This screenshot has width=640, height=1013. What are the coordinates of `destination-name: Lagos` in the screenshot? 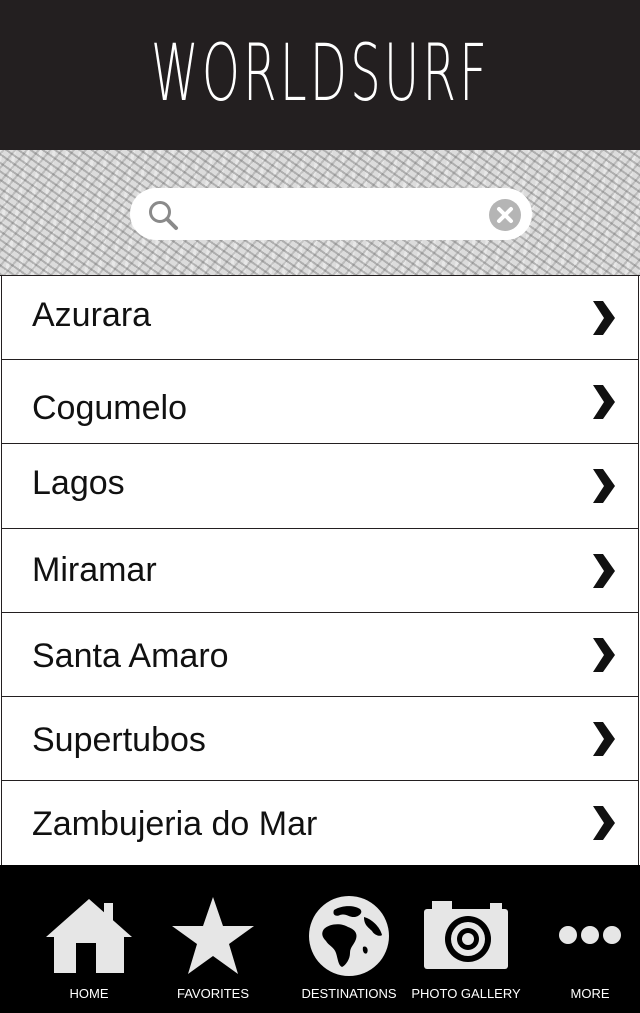 It's located at (78, 483).